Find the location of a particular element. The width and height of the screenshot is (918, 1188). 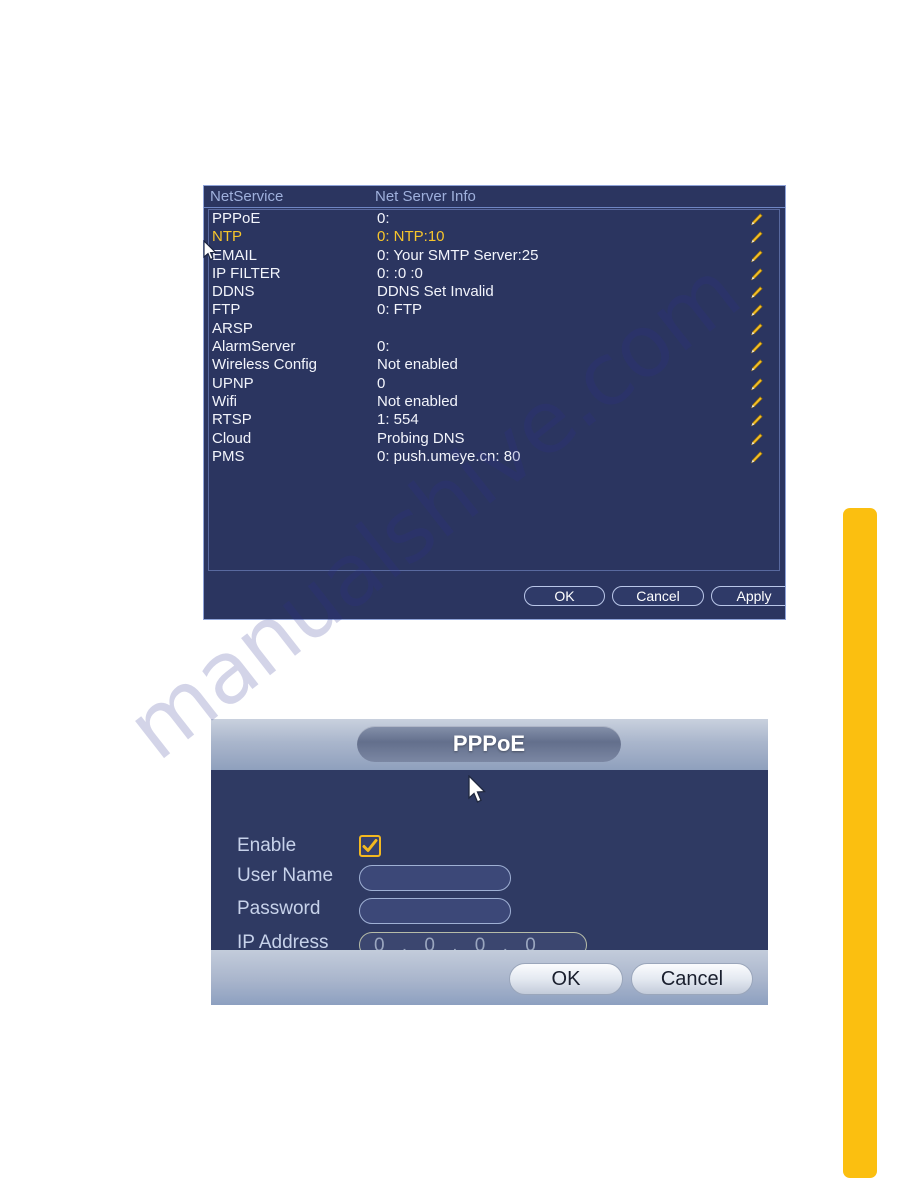

netservice-footer: OK Cancel Apply is located at coordinates (494, 599).